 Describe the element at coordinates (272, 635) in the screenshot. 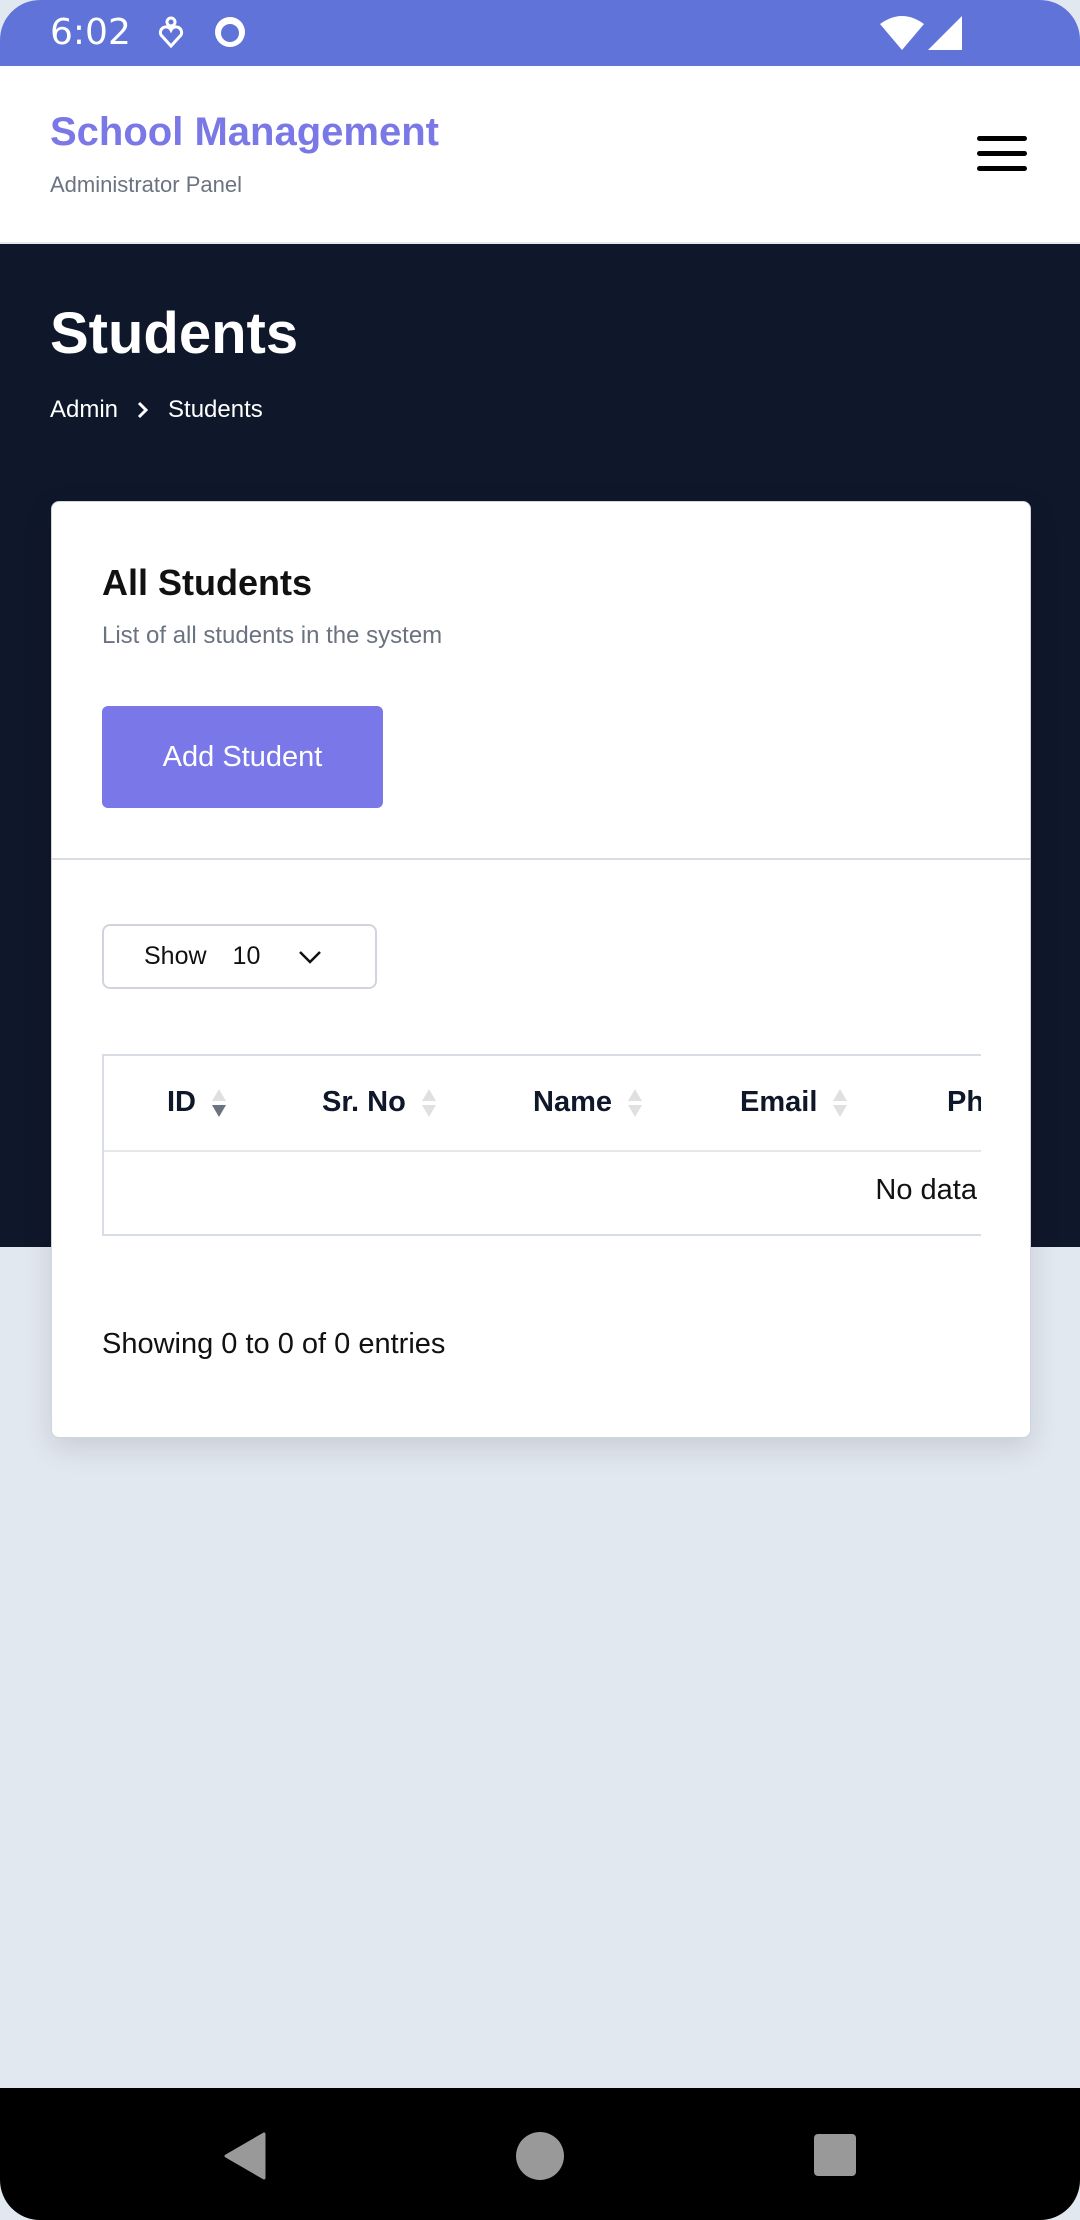

I see `card-subtitle: List of all students in the system` at that location.